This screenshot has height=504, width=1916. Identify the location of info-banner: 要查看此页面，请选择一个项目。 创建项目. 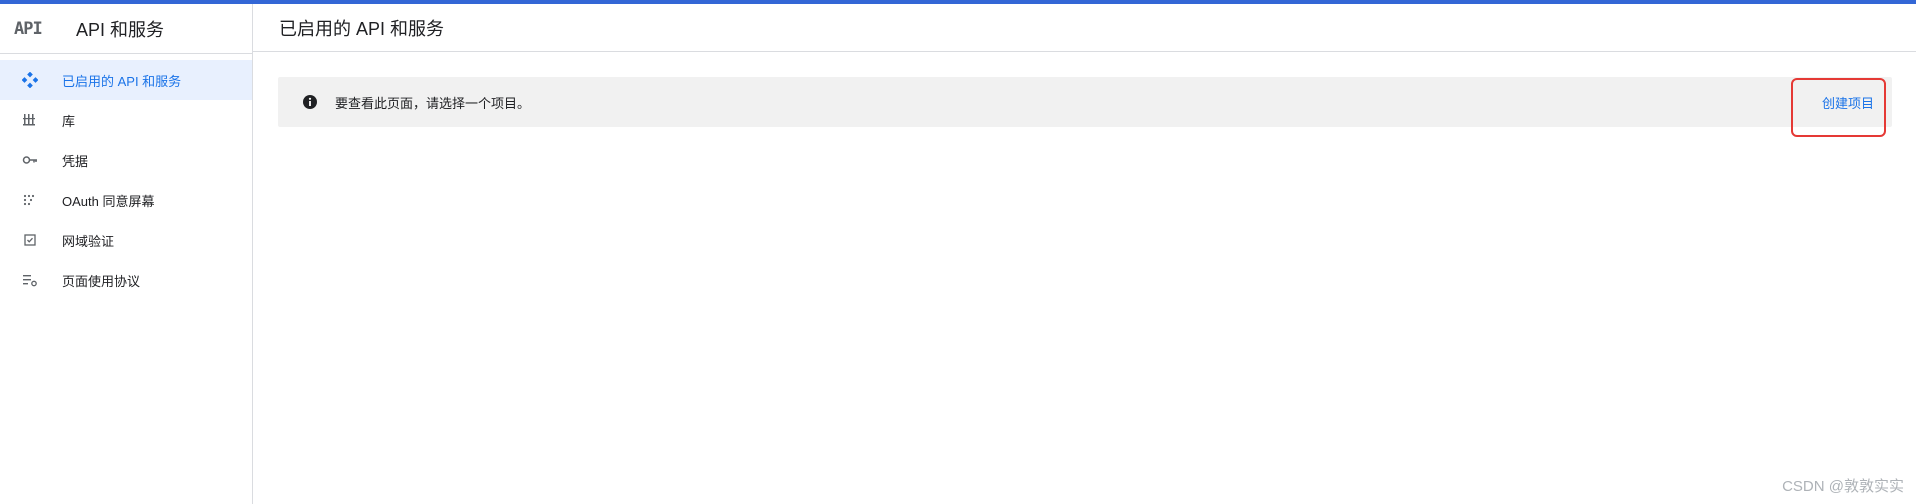
(1085, 102).